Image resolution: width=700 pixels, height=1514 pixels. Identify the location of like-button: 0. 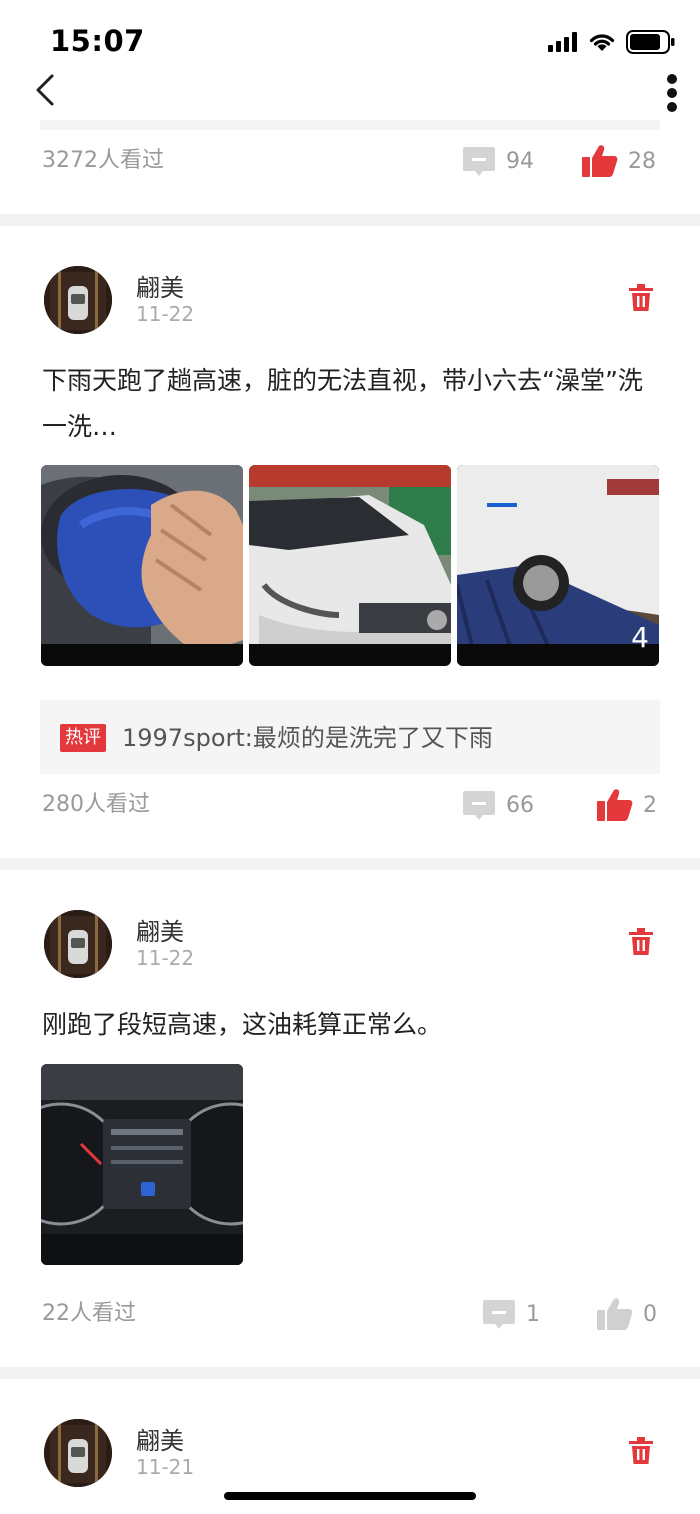
(627, 1314).